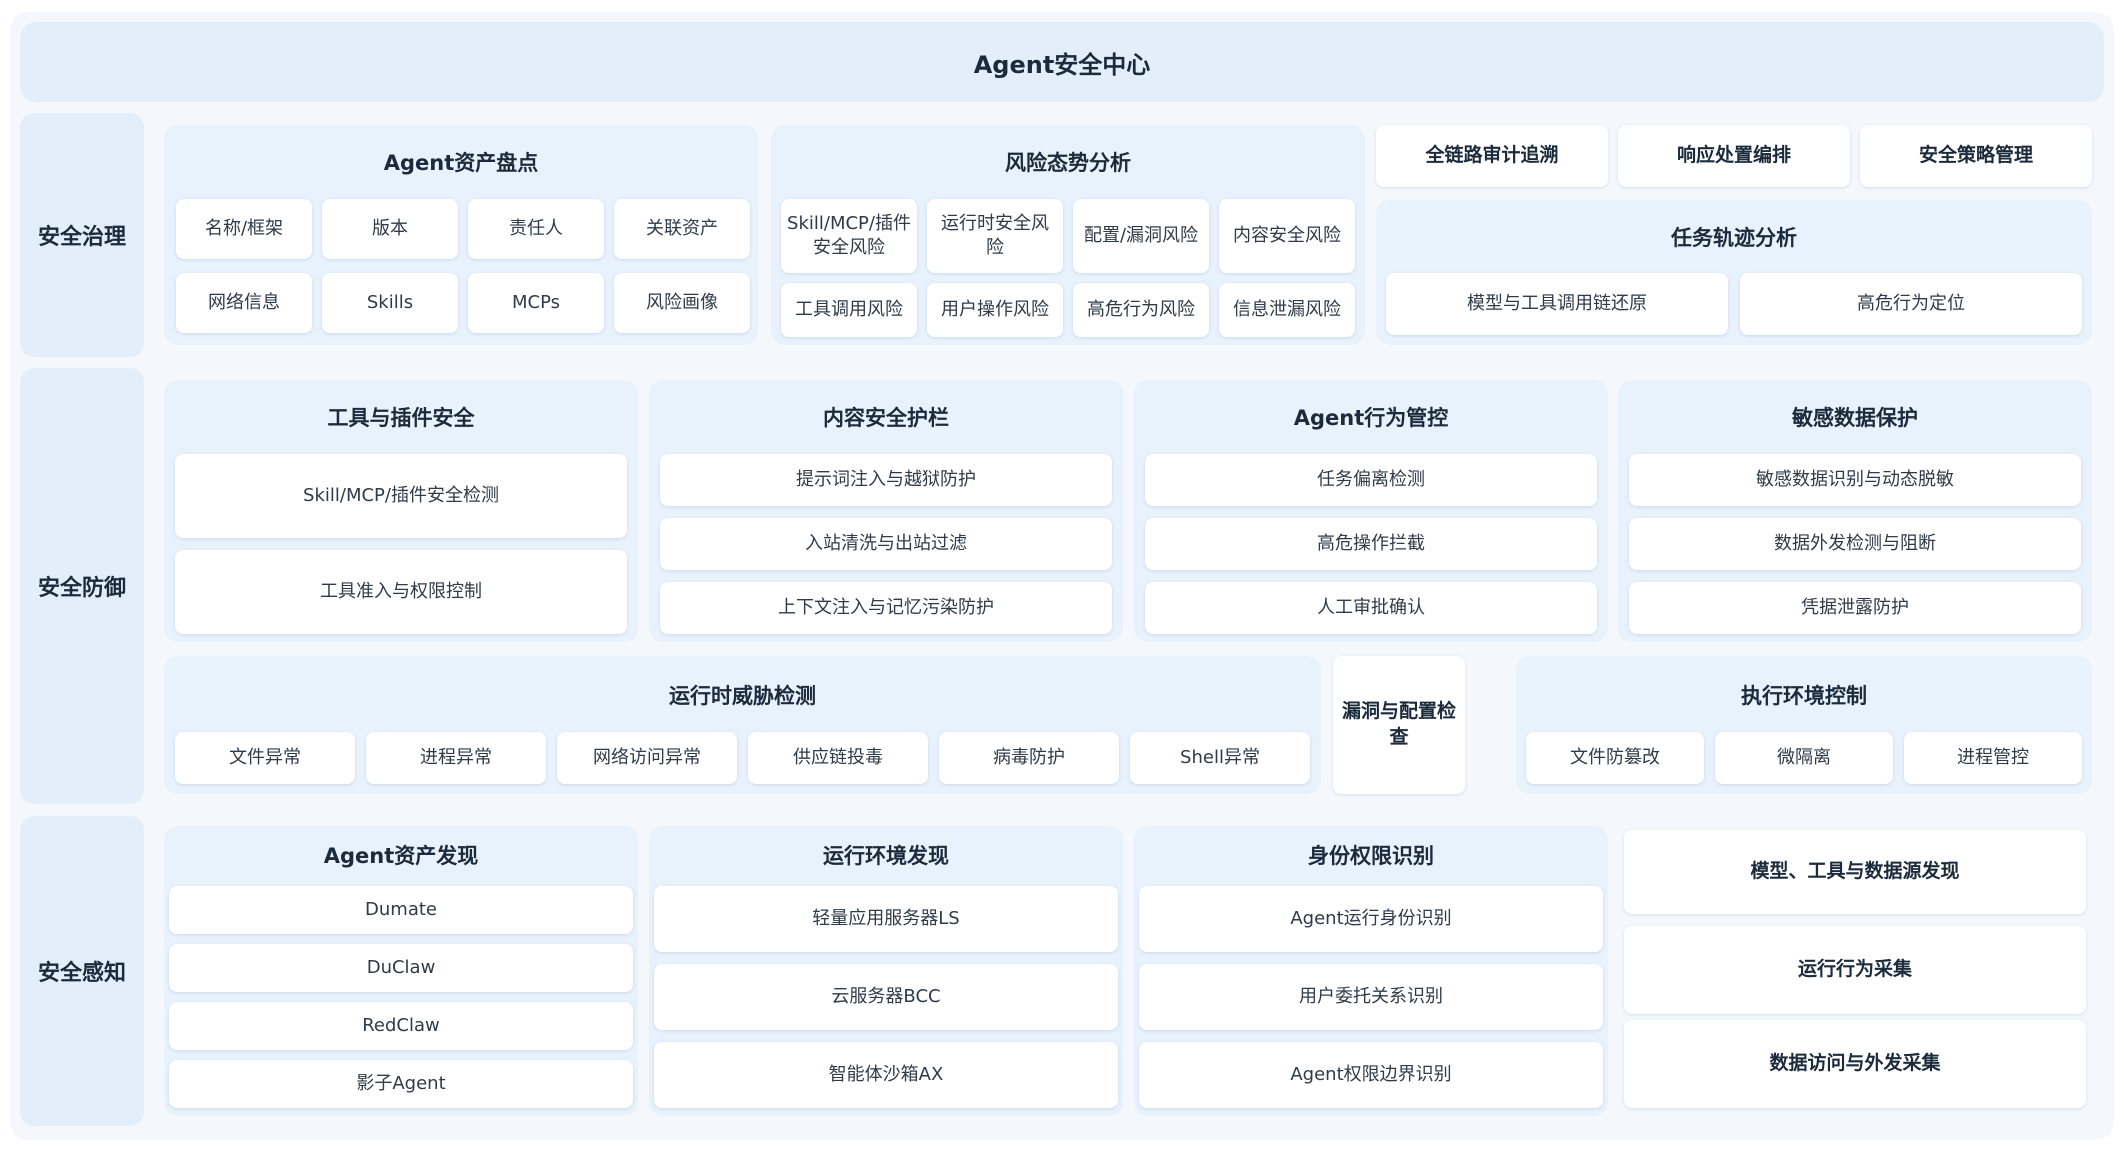 Image resolution: width=2124 pixels, height=1150 pixels. I want to click on governance-label: 安全治理, so click(82, 235).